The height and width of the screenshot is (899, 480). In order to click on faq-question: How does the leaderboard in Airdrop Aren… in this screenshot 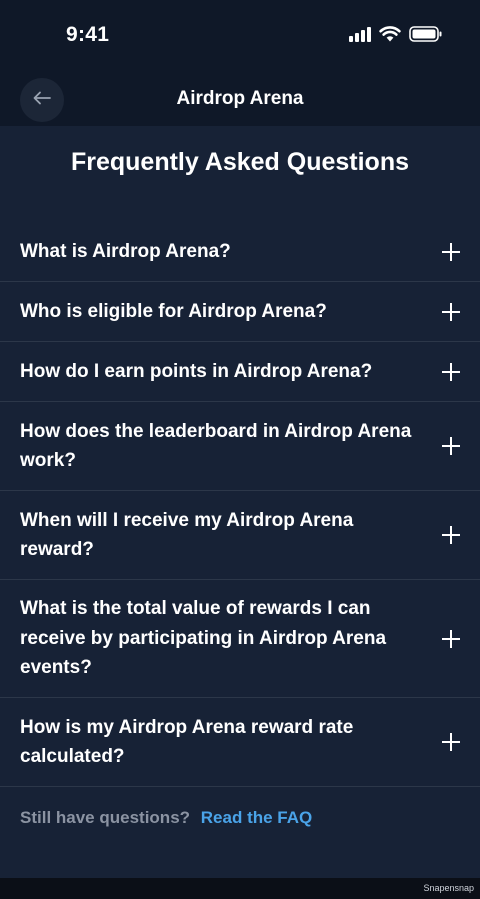, I will do `click(216, 446)`.